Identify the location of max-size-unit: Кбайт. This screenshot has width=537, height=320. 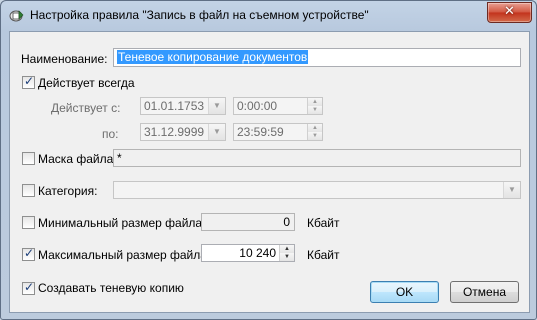
(323, 255).